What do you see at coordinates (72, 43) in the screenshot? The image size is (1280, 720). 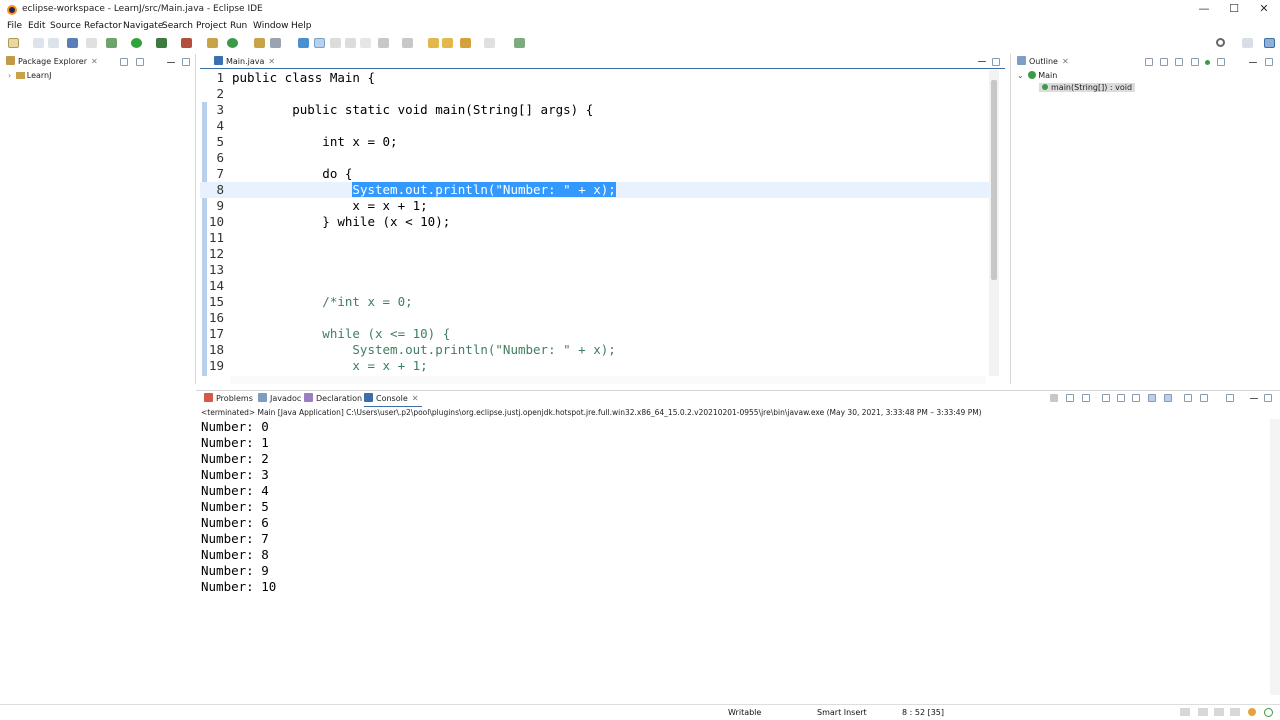 I see `terminal-icon` at bounding box center [72, 43].